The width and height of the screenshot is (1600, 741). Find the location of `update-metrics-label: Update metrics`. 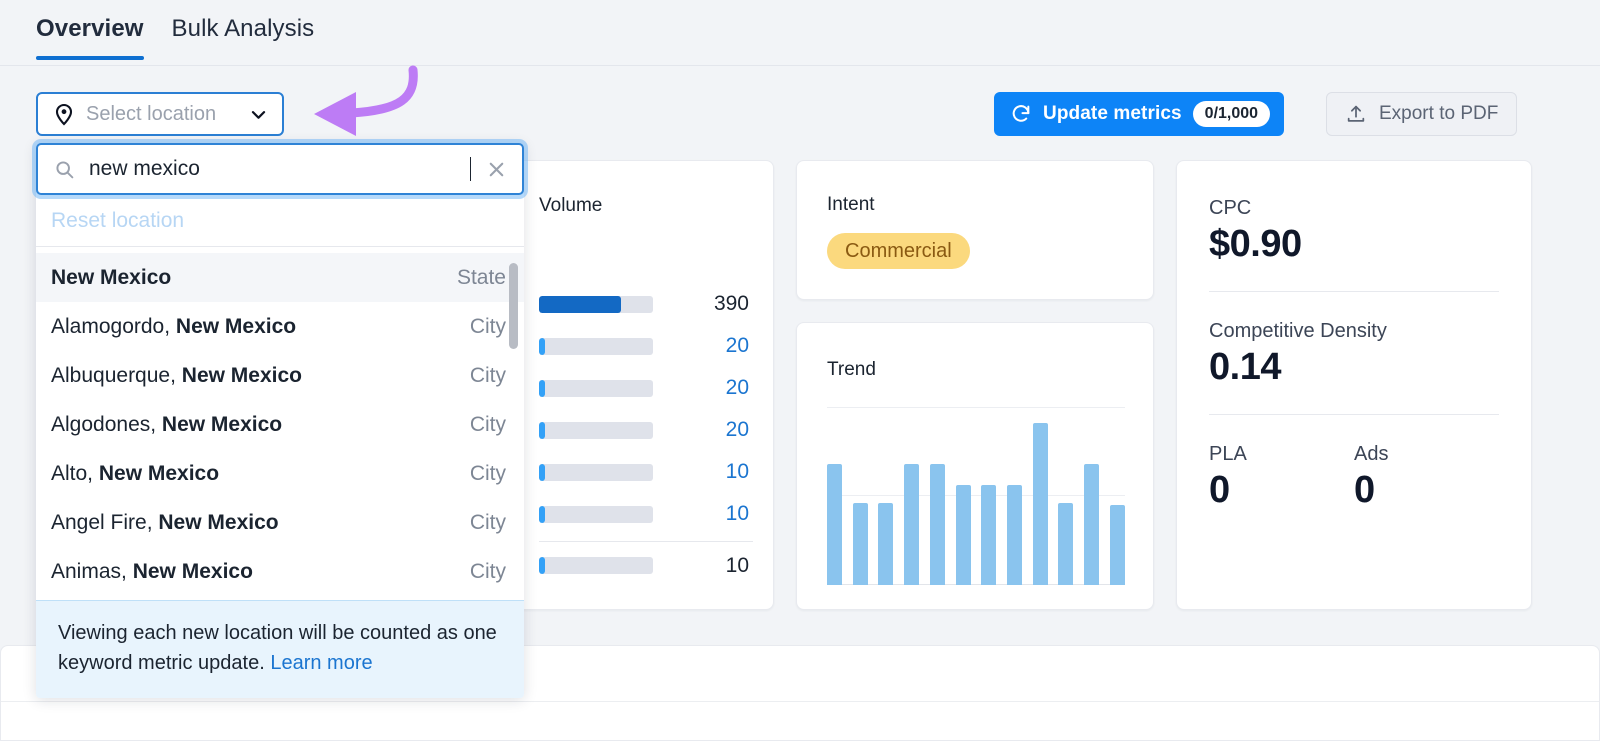

update-metrics-label: Update metrics is located at coordinates (1112, 113).